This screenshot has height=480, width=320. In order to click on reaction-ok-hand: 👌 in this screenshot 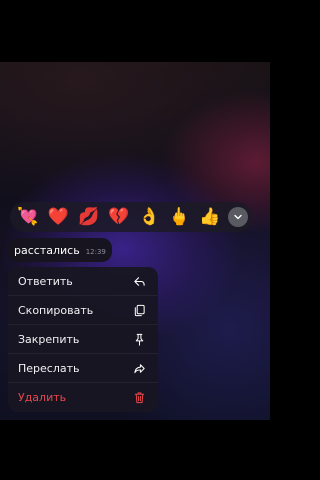, I will do `click(149, 217)`.